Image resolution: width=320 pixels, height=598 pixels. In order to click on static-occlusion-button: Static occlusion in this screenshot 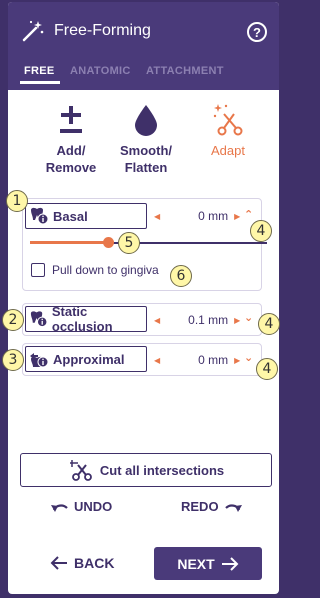, I will do `click(86, 319)`.